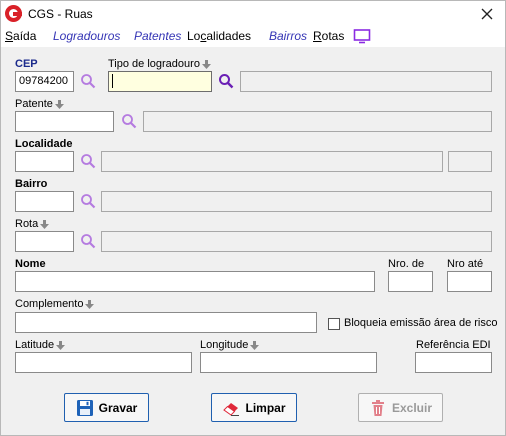 Image resolution: width=506 pixels, height=436 pixels. Describe the element at coordinates (253, 14) in the screenshot. I see `title-bar: CGS - Ruas` at that location.